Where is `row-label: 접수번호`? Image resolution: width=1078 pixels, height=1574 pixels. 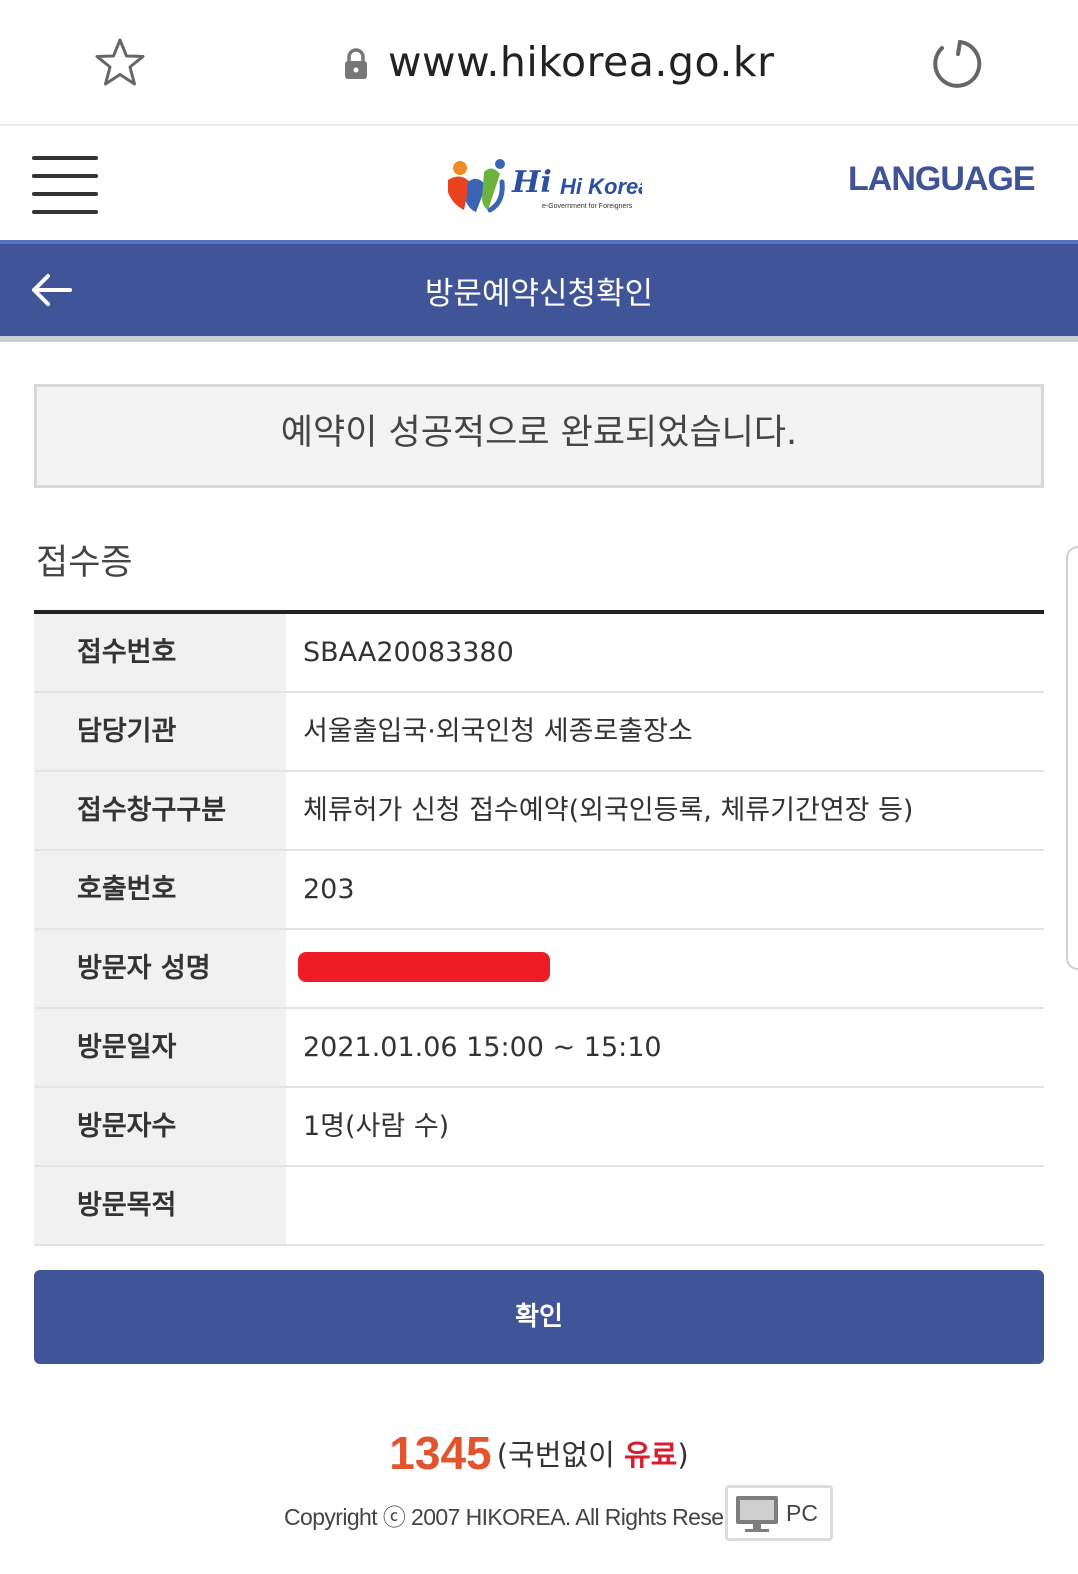 row-label: 접수번호 is located at coordinates (160, 652).